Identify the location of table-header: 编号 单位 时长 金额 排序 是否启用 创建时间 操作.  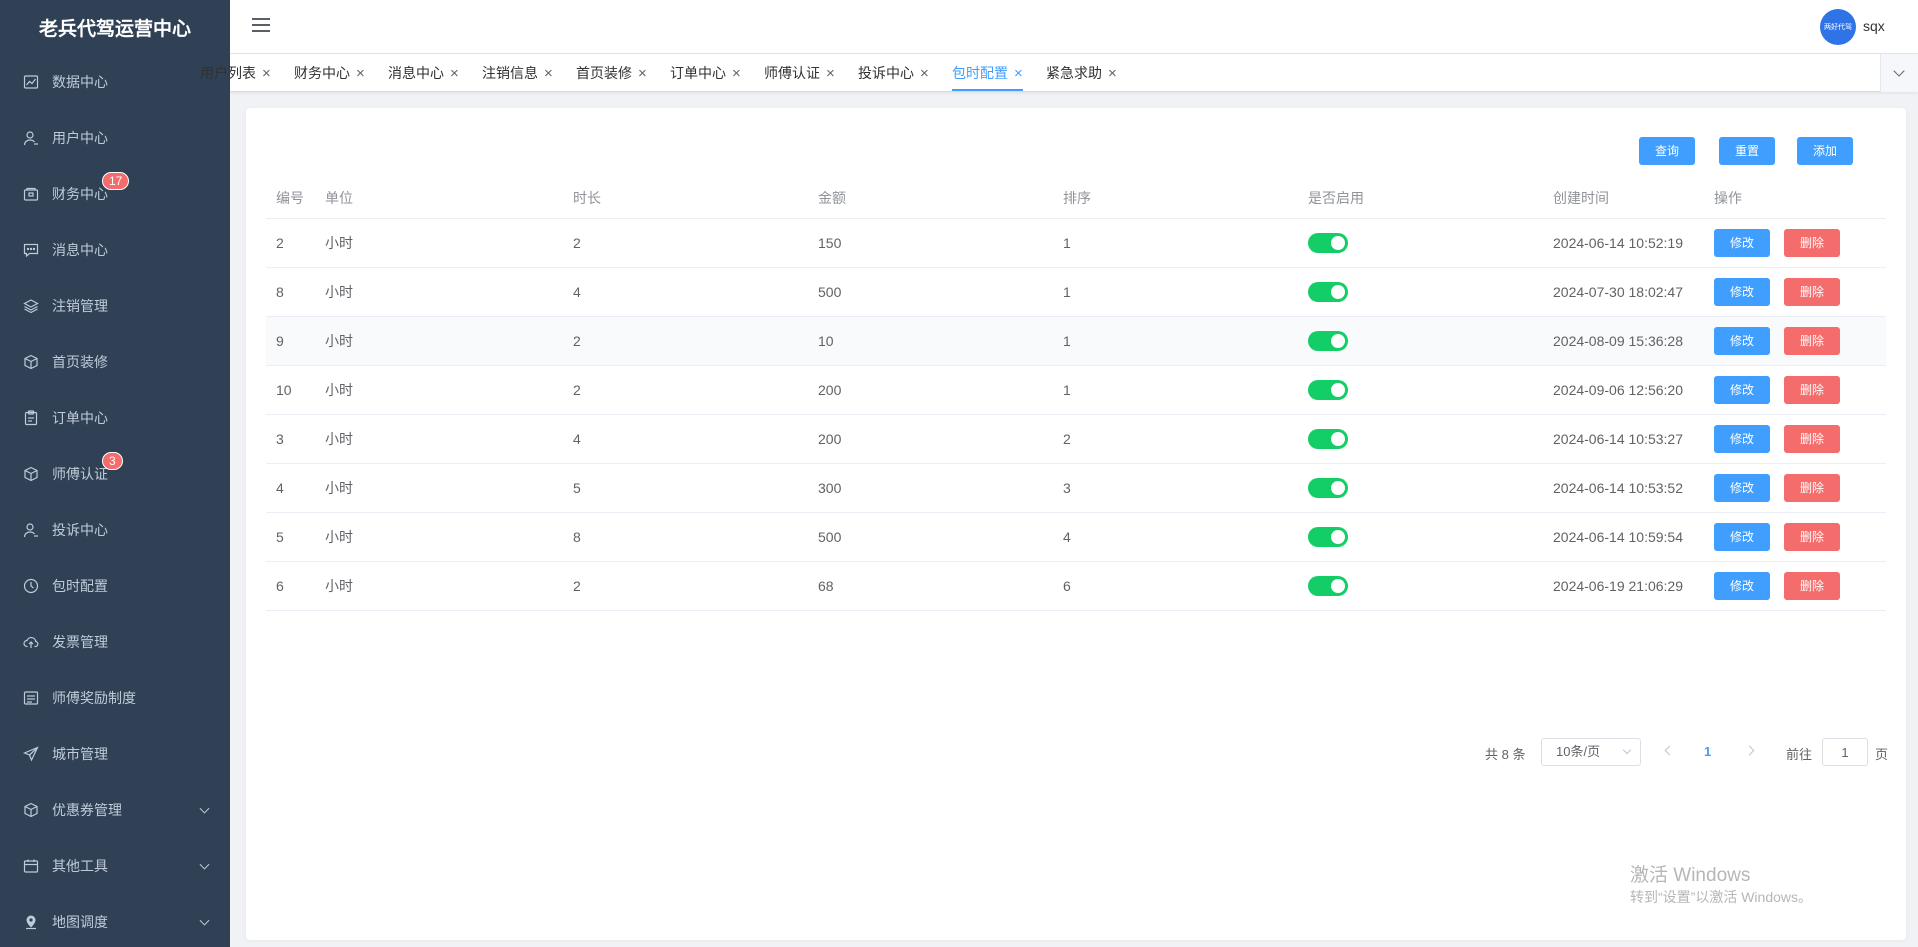
(1076, 198).